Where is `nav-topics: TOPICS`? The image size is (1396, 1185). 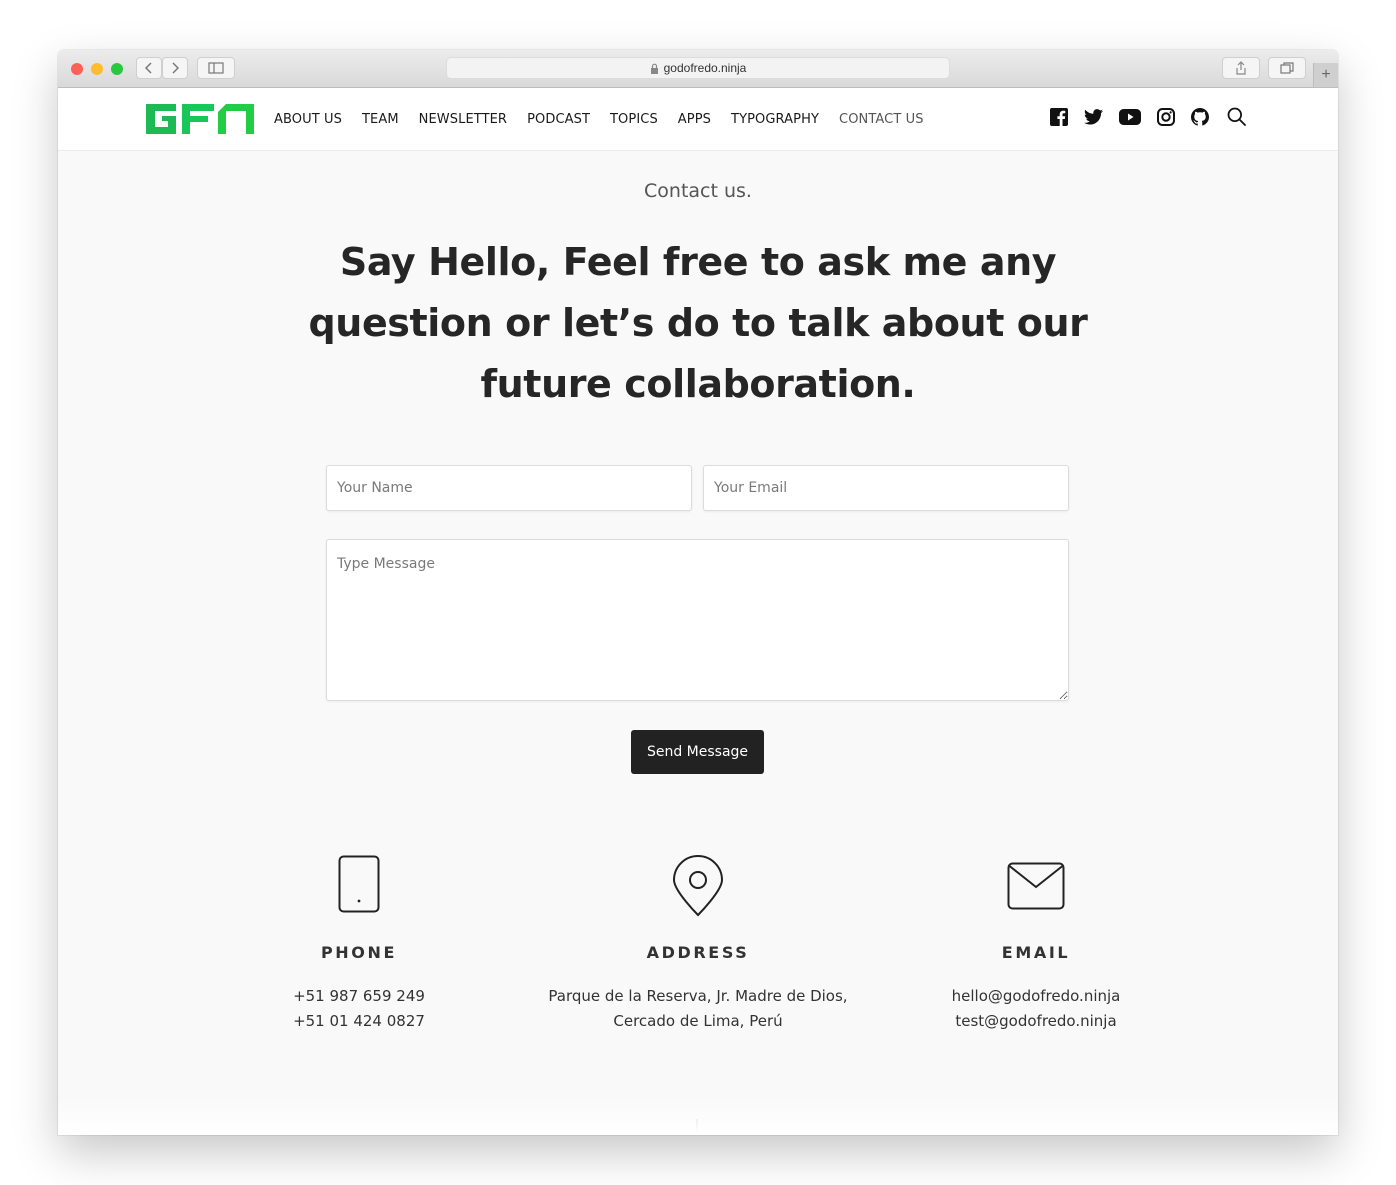
nav-topics: TOPICS is located at coordinates (634, 119).